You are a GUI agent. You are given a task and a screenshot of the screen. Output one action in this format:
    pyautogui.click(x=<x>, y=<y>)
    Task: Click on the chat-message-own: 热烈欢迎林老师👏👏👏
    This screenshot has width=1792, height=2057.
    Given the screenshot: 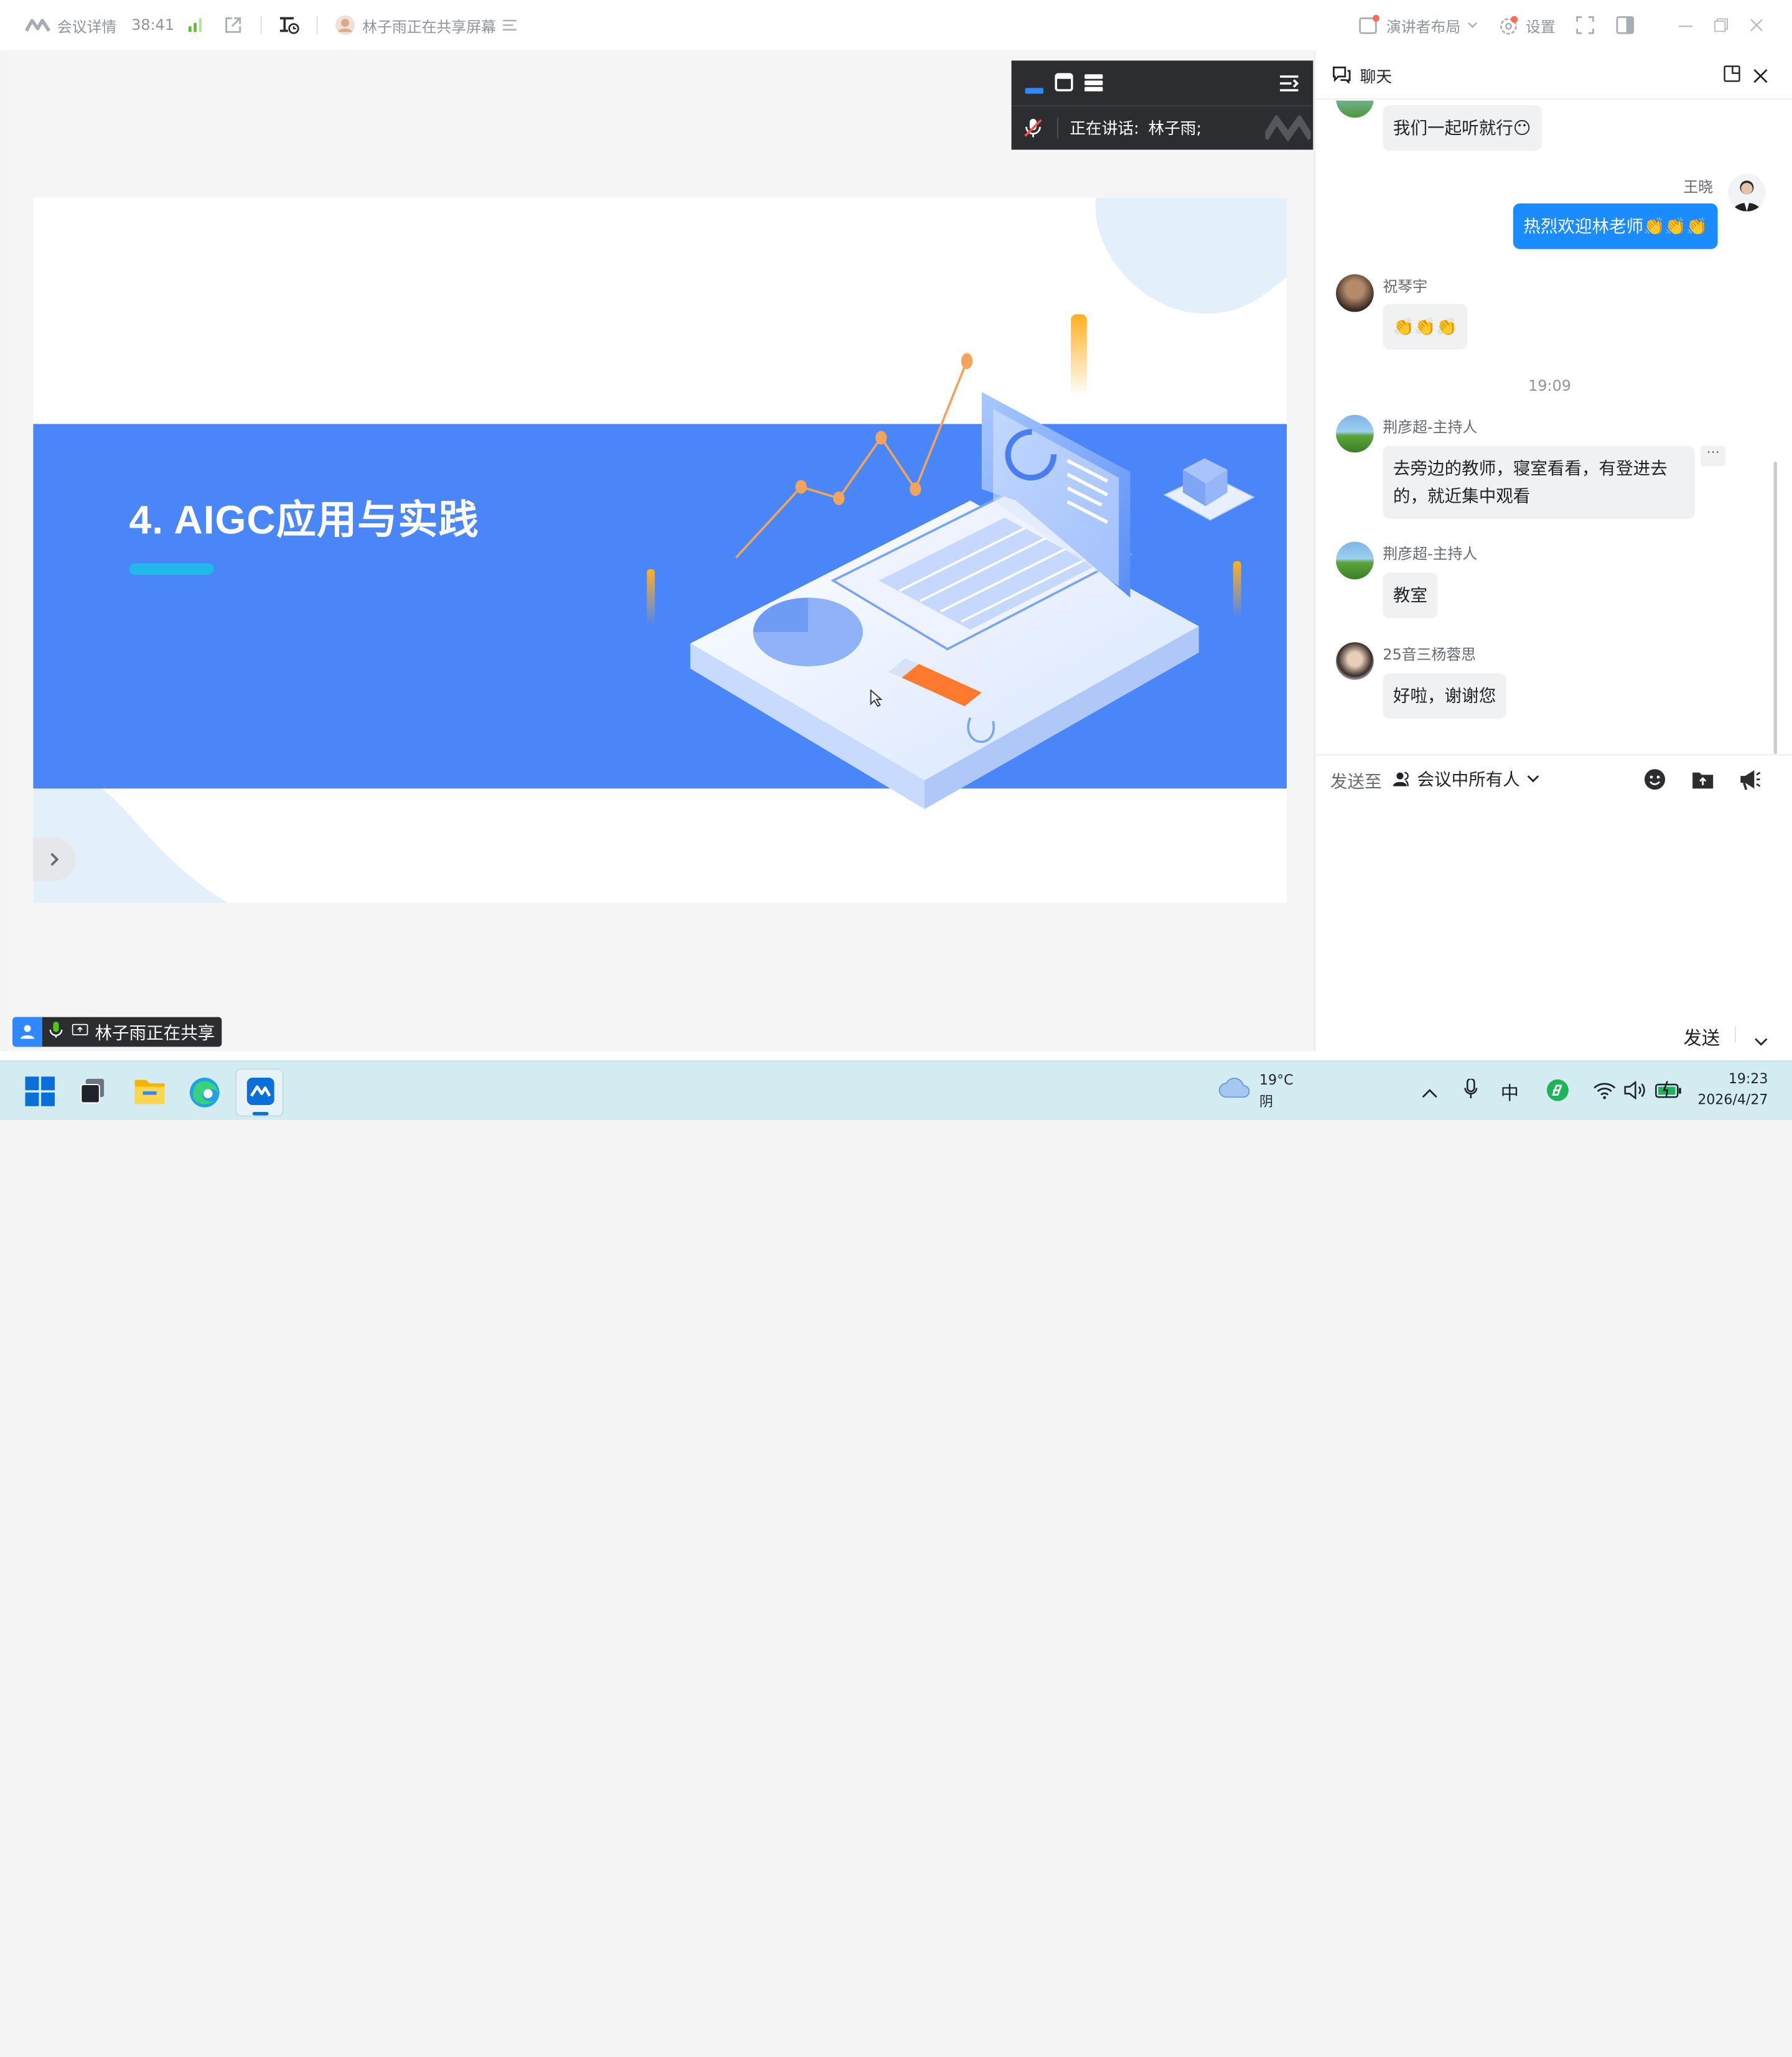 What is the action you would take?
    pyautogui.click(x=1615, y=226)
    